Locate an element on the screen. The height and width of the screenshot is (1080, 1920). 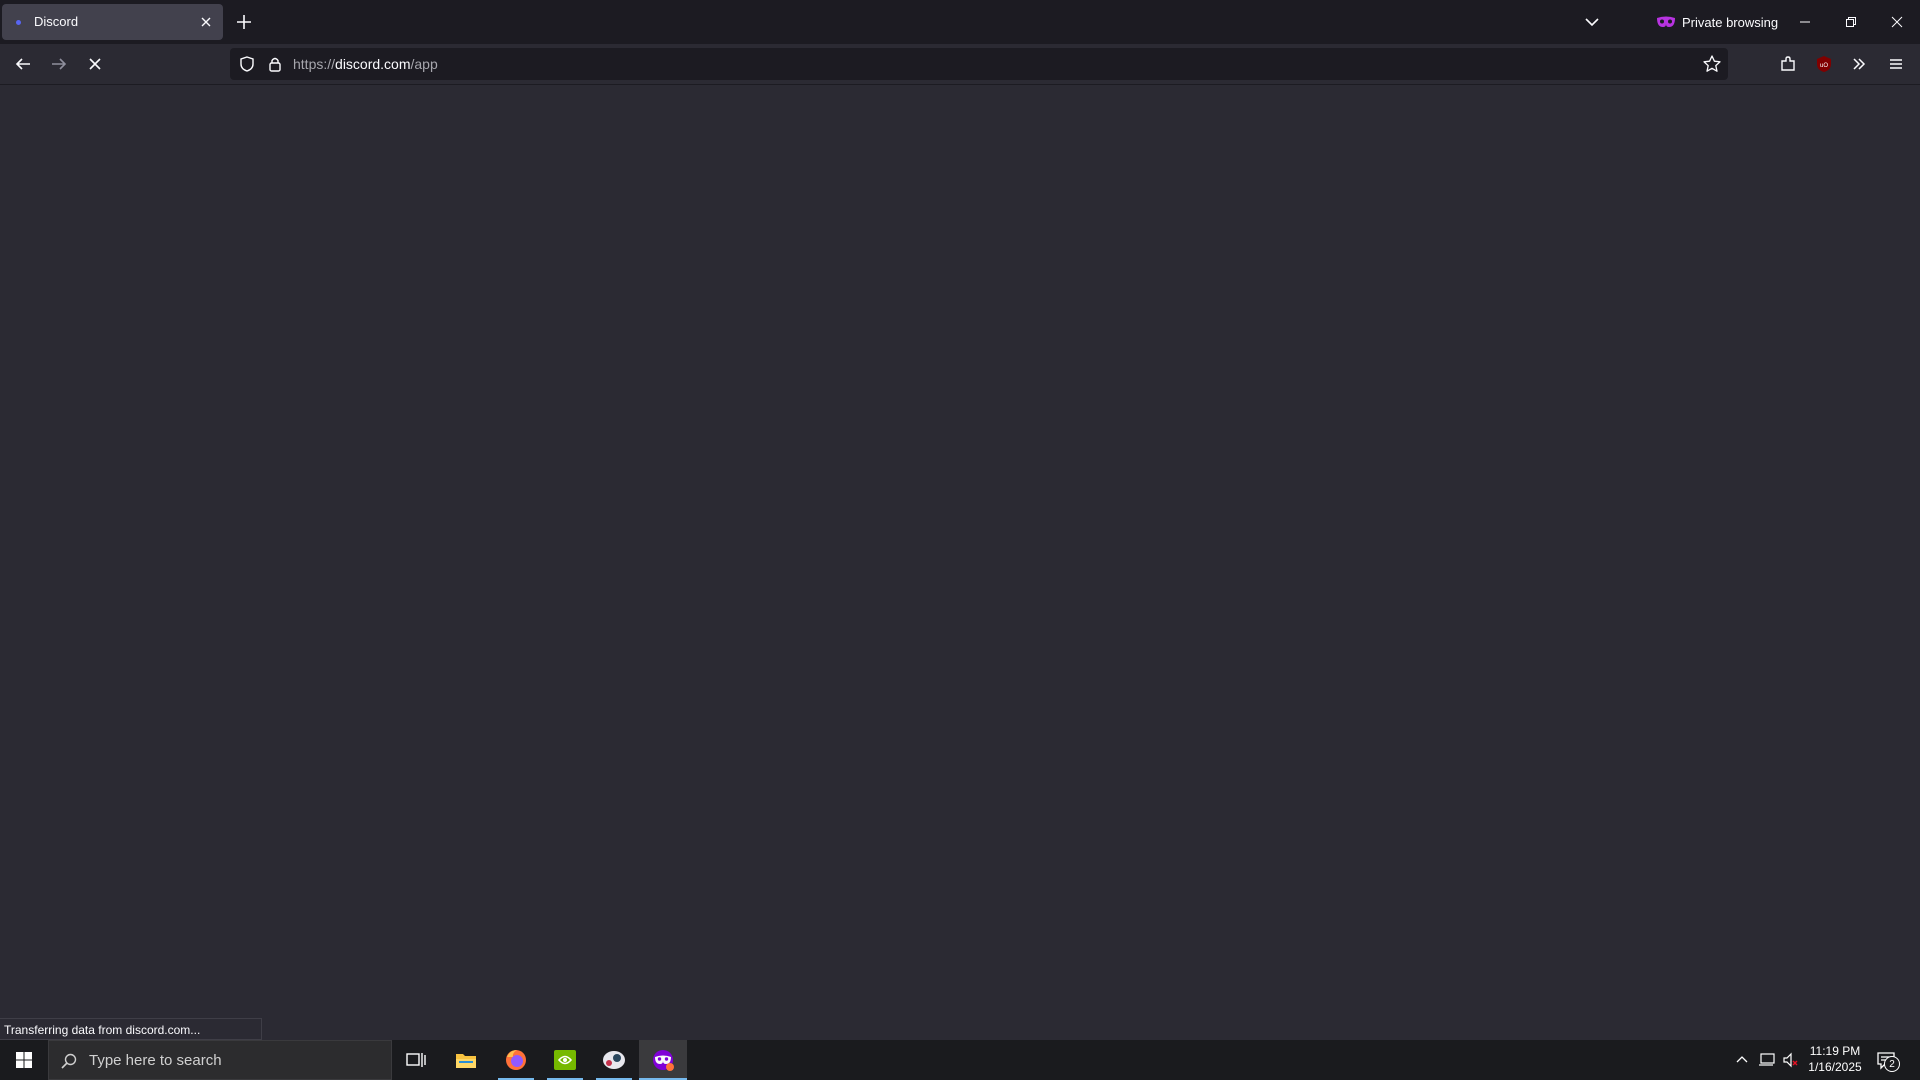
overflow-icon is located at coordinates (1859, 64).